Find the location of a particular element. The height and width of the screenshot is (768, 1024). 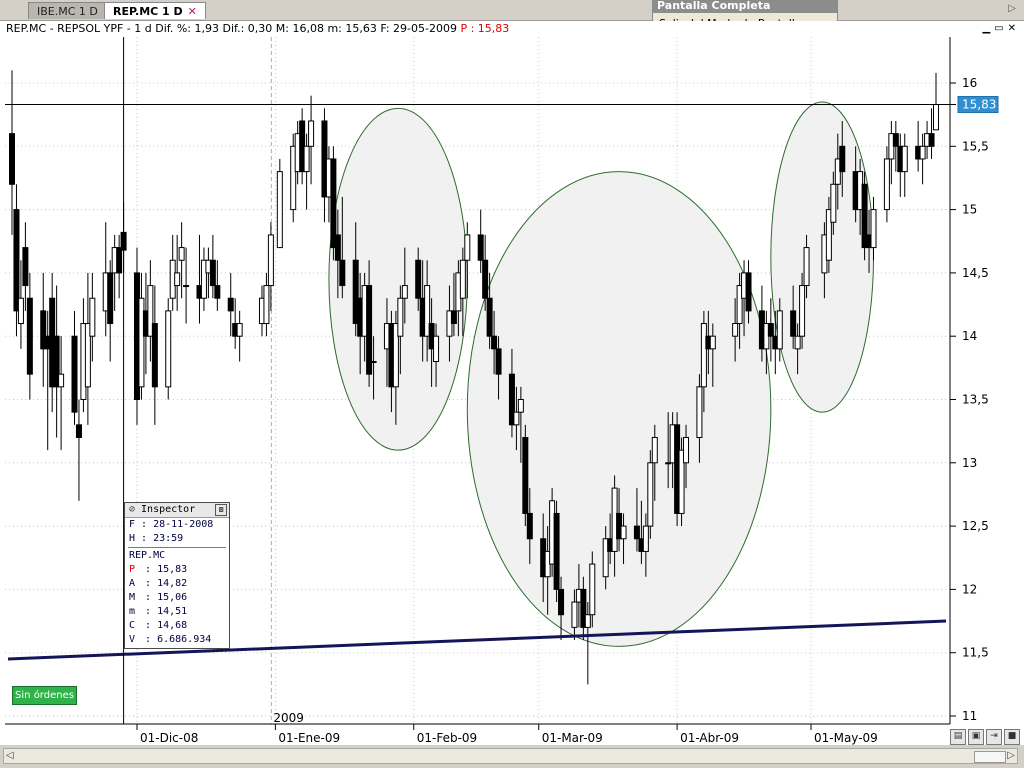

tab-ibe: IBE.MC 1 D is located at coordinates (67, 10).